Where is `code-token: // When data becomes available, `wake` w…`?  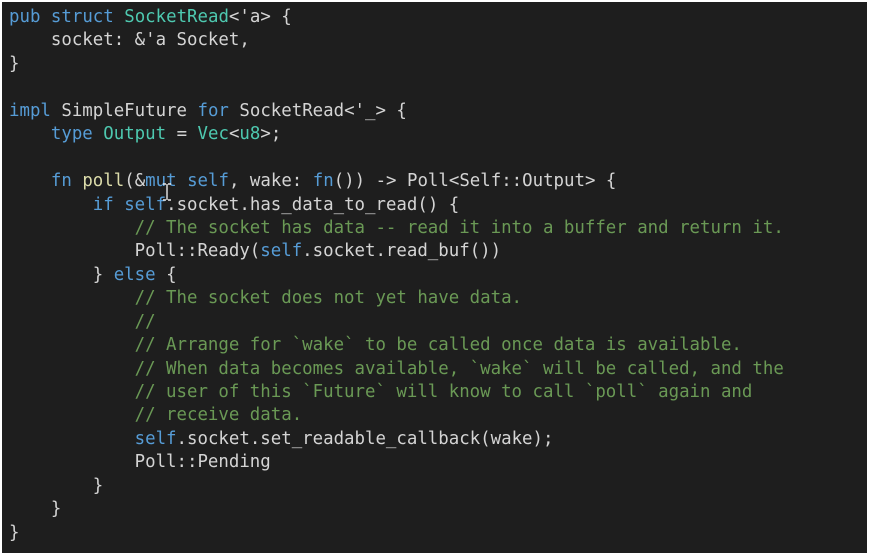 code-token: // When data becomes available, `wake` w… is located at coordinates (459, 368).